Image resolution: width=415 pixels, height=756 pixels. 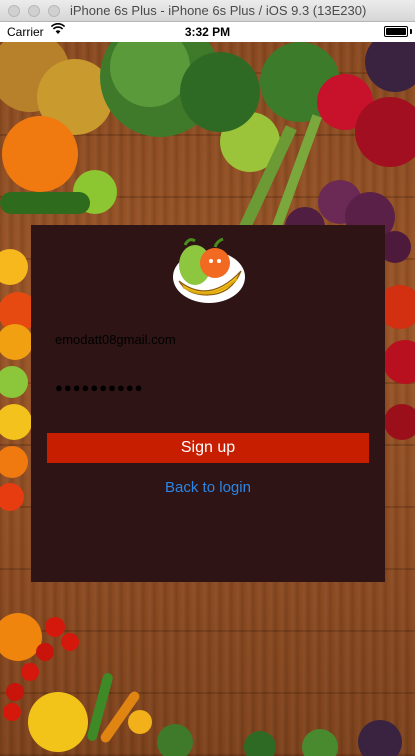 I want to click on back-to-login-link: Back to login, so click(x=208, y=487).